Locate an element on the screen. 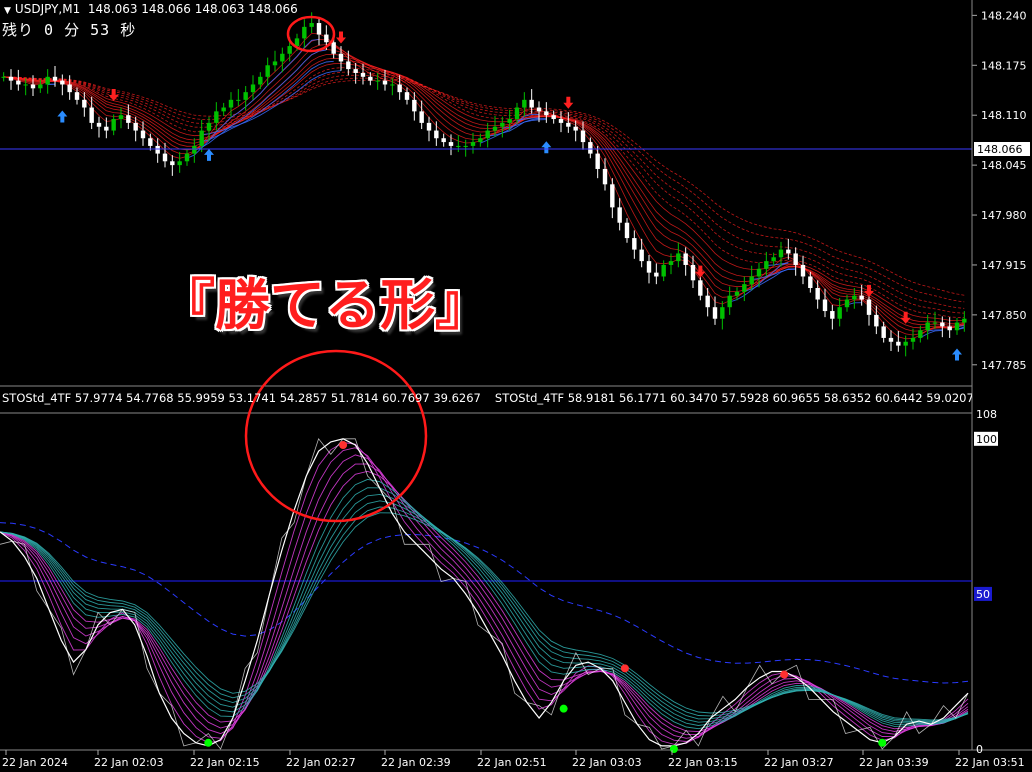  price-tick-label: 147.980 is located at coordinates (1004, 215).